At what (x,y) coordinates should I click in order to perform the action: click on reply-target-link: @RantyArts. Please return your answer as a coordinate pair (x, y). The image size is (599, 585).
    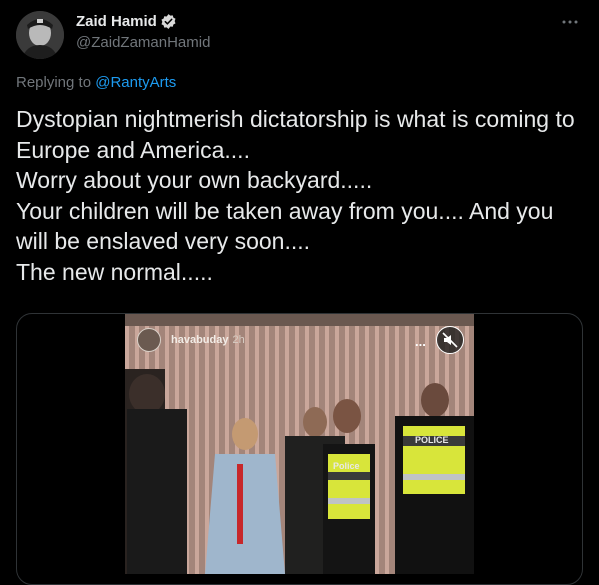
    Looking at the image, I should click on (135, 82).